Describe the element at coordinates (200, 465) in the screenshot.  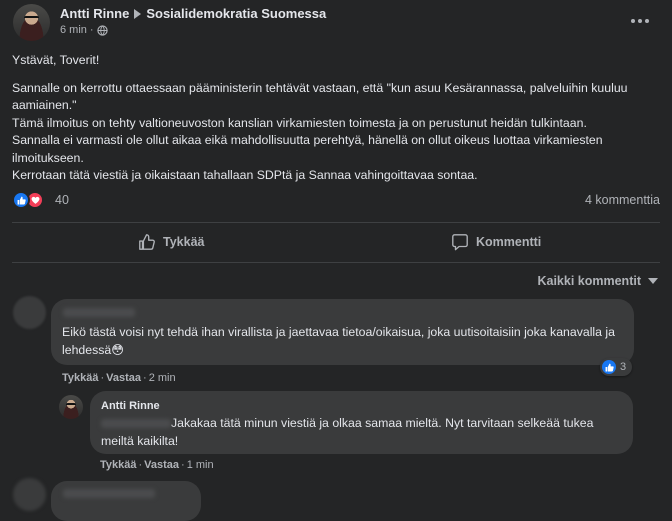
I see `reply-time: 1 min` at that location.